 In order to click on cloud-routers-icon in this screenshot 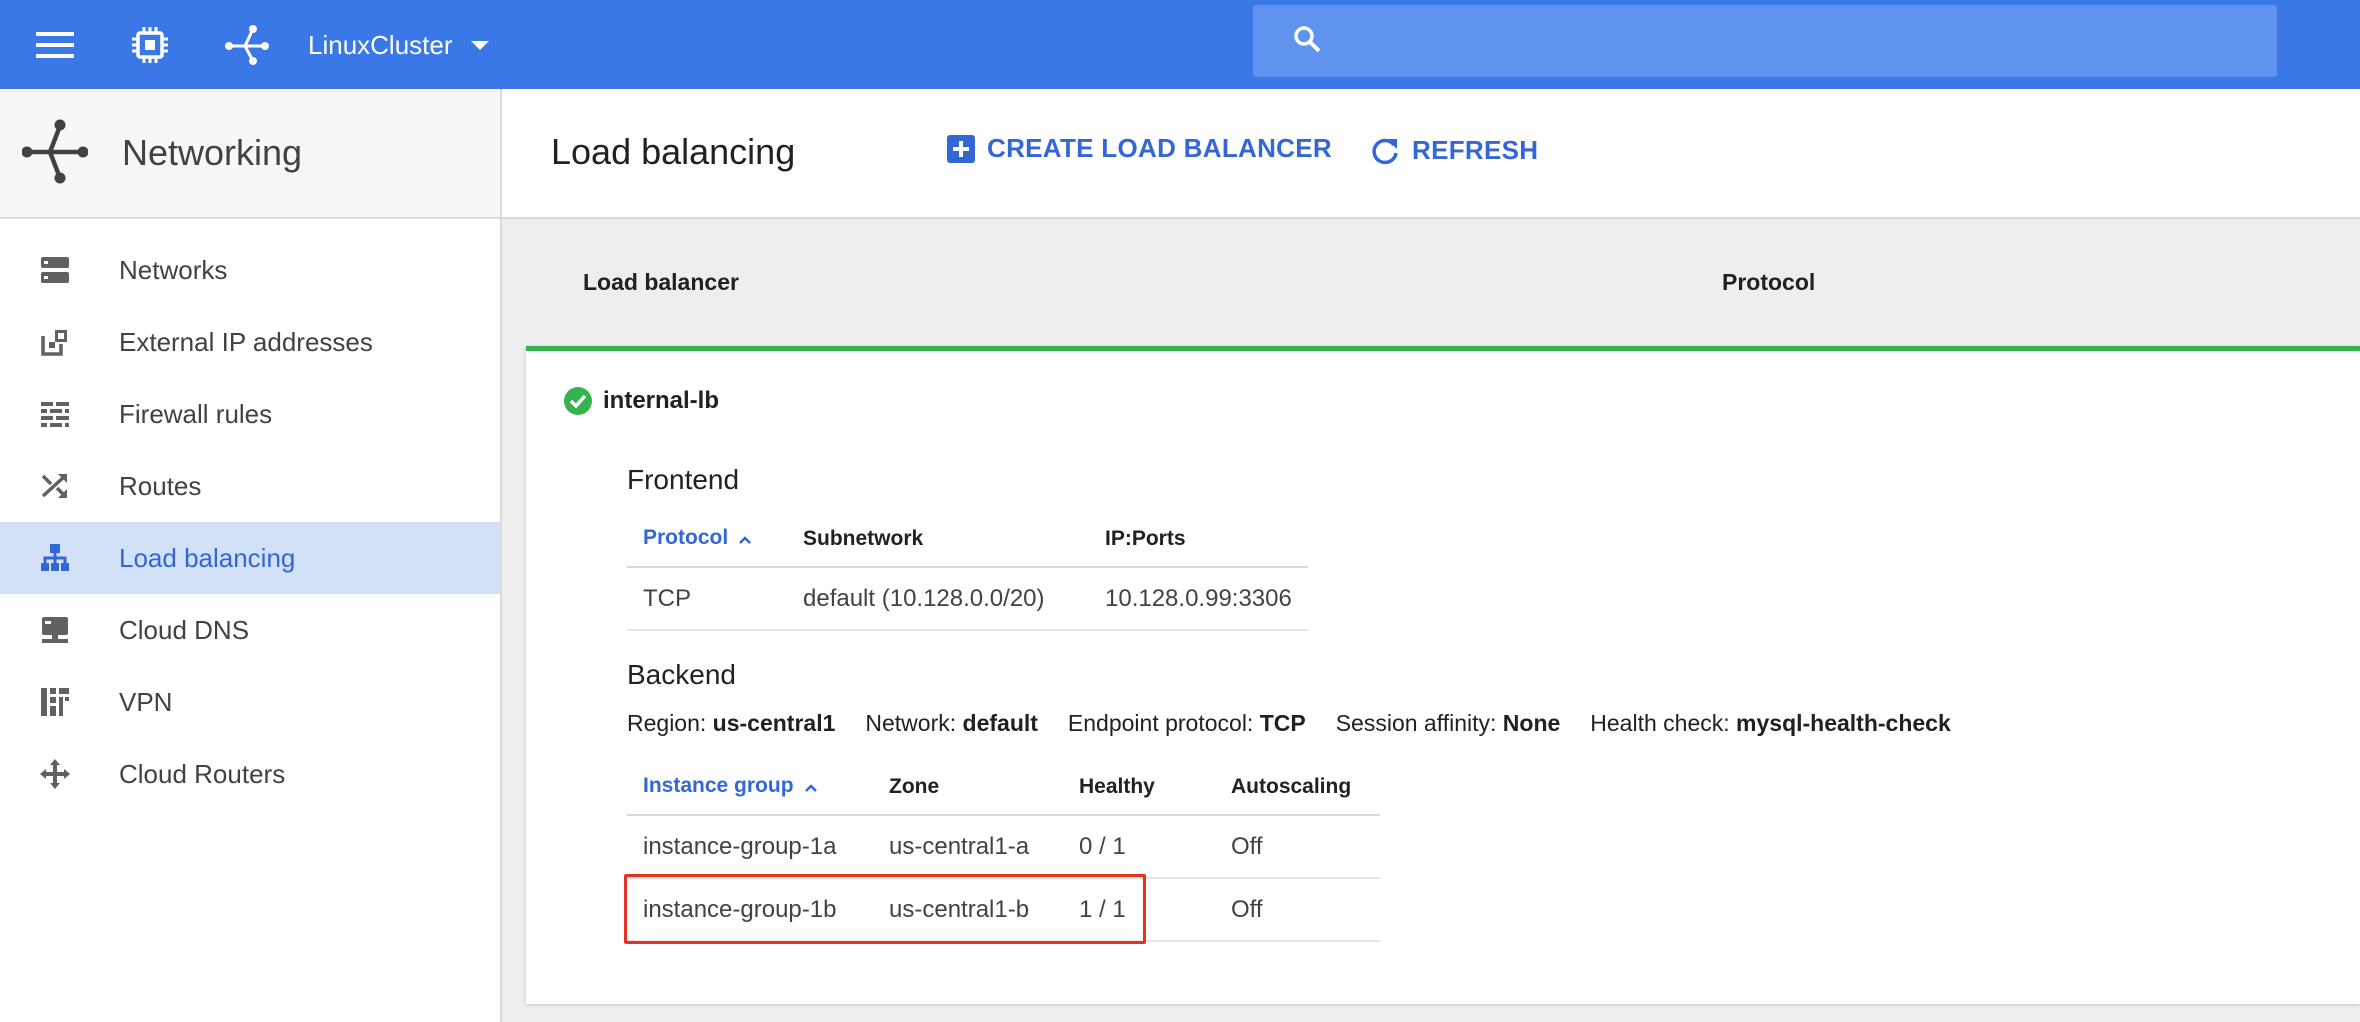, I will do `click(55, 774)`.